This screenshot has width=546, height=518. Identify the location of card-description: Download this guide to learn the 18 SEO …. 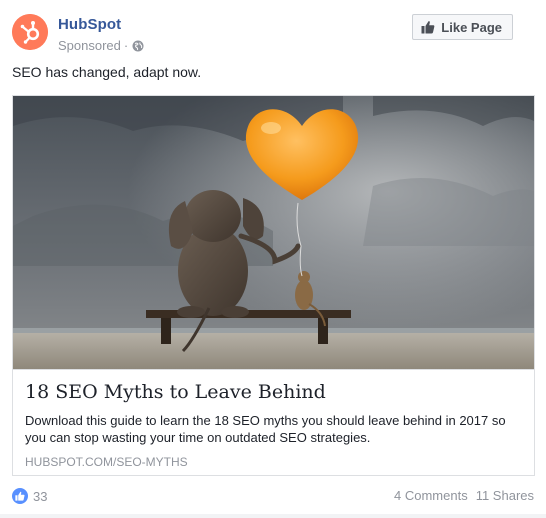
(265, 429).